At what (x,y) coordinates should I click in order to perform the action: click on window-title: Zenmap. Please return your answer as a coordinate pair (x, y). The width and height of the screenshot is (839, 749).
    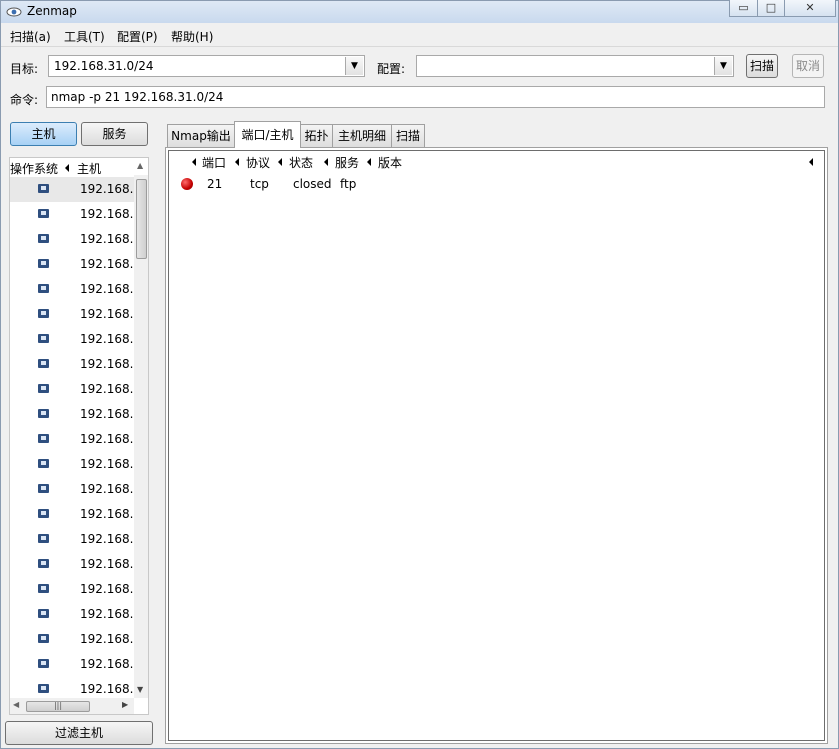
    Looking at the image, I should click on (52, 11).